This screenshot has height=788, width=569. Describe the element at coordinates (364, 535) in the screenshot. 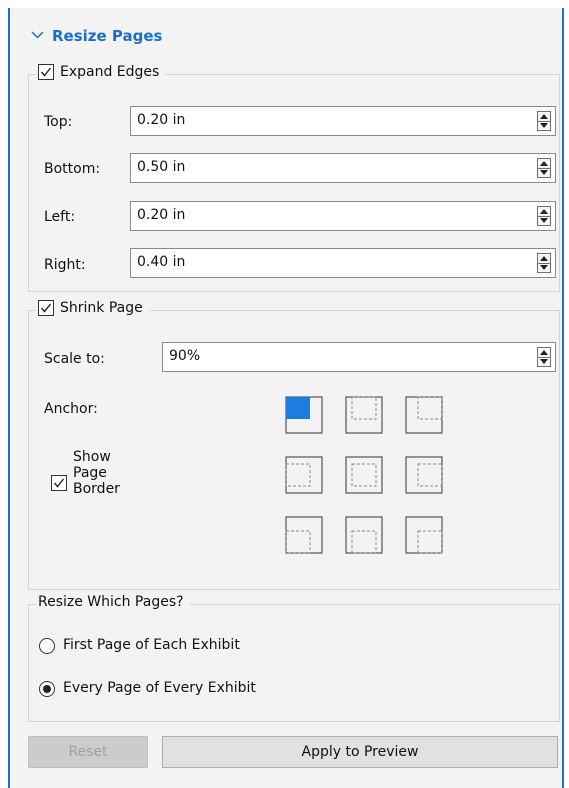

I see `anchor-bottom-center` at that location.